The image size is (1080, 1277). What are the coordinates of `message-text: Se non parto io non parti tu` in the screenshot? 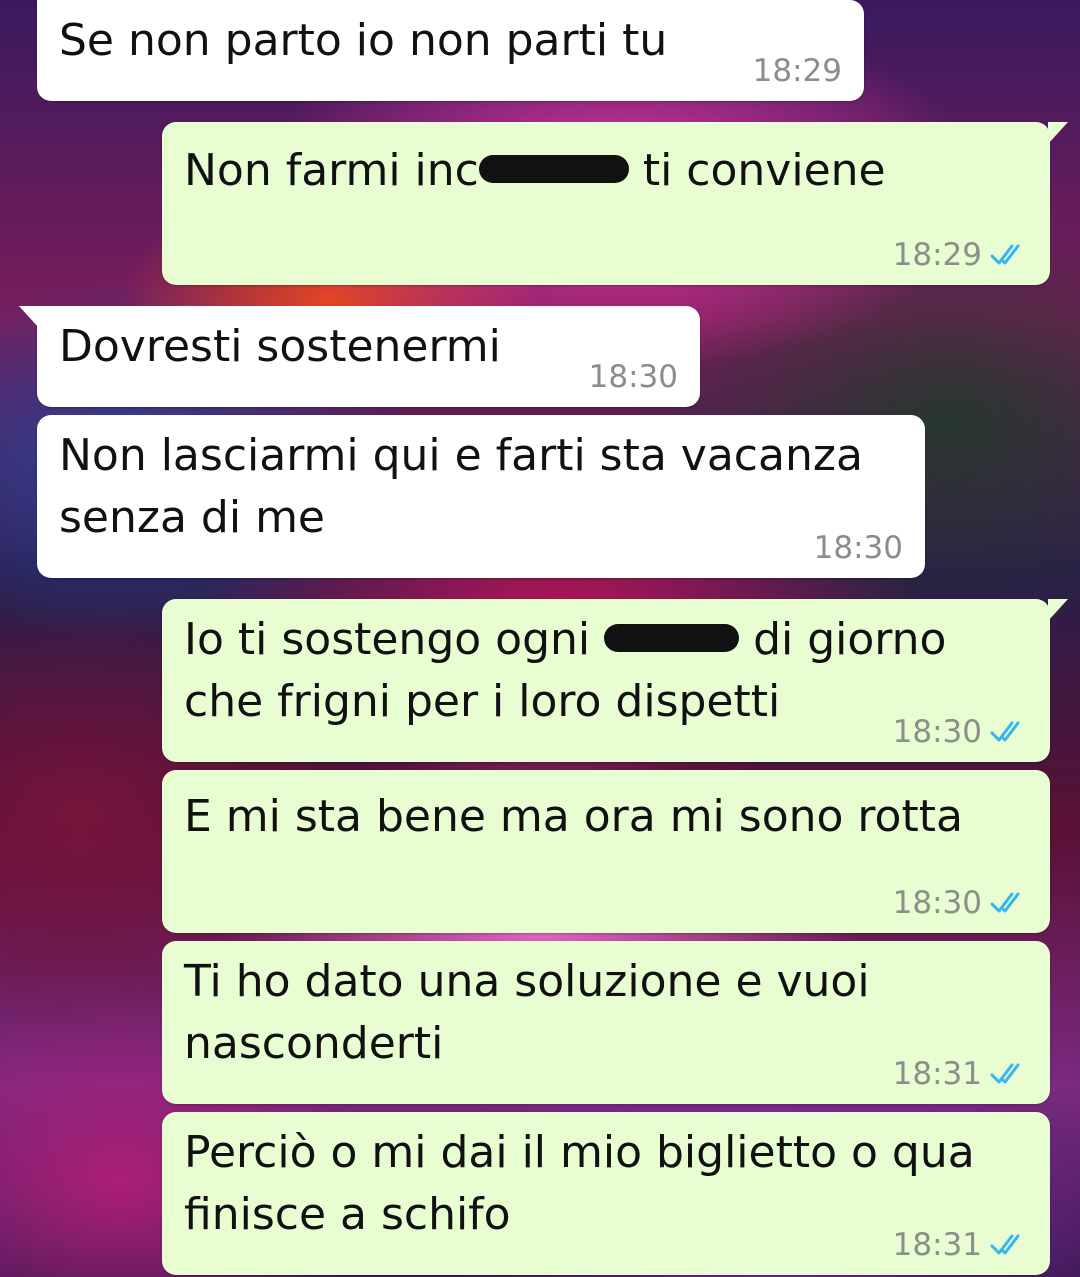 It's located at (363, 40).